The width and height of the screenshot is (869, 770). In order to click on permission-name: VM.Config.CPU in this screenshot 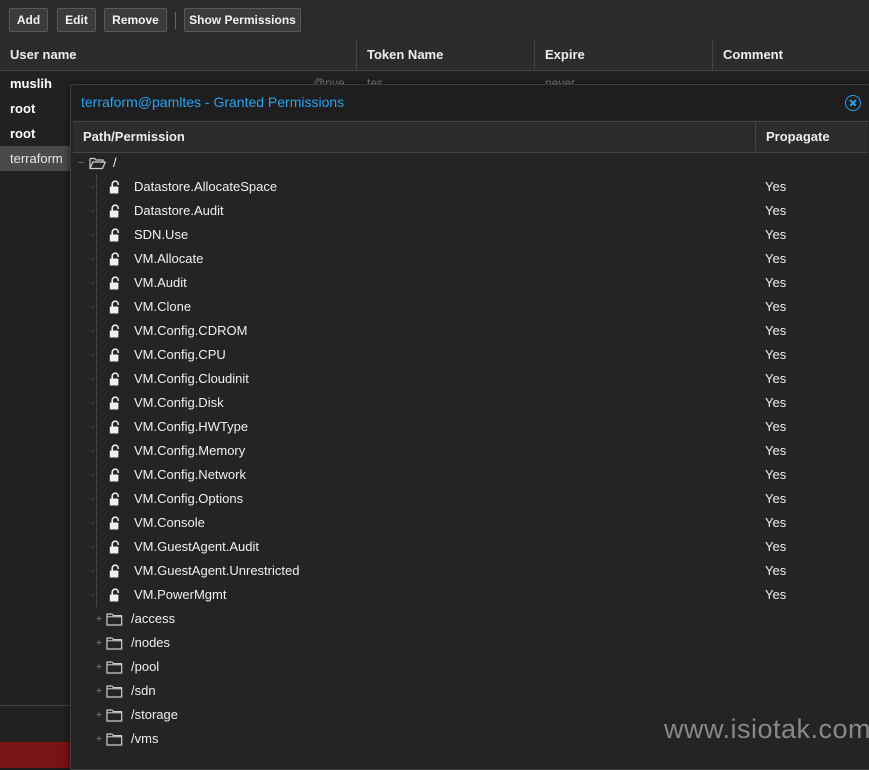, I will do `click(180, 354)`.